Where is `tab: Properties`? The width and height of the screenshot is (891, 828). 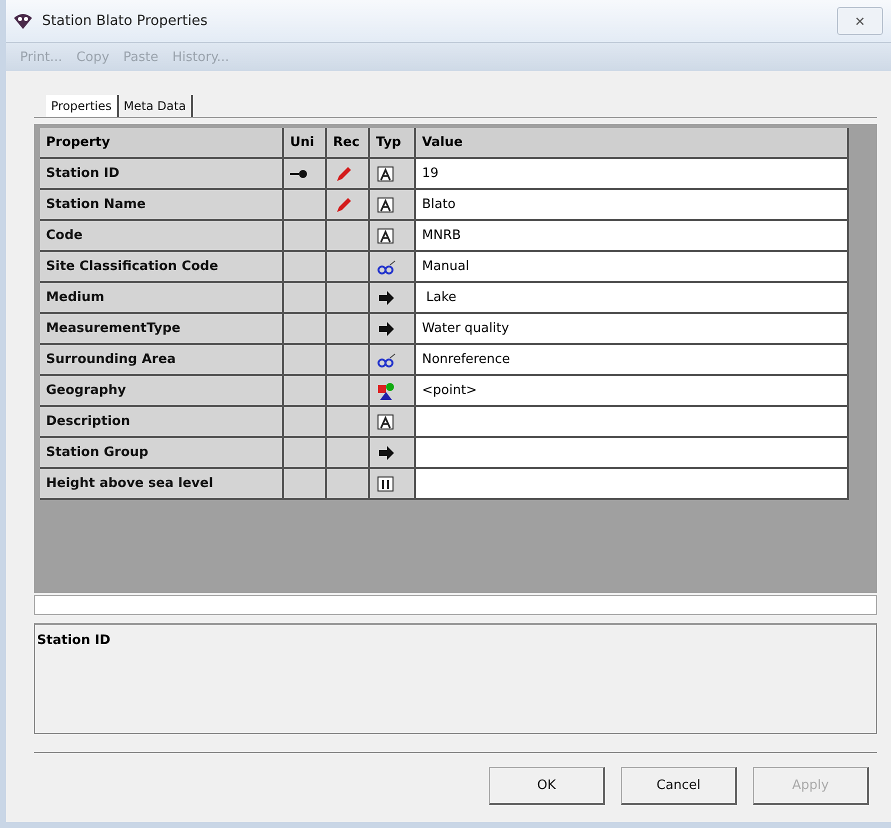 tab: Properties is located at coordinates (82, 106).